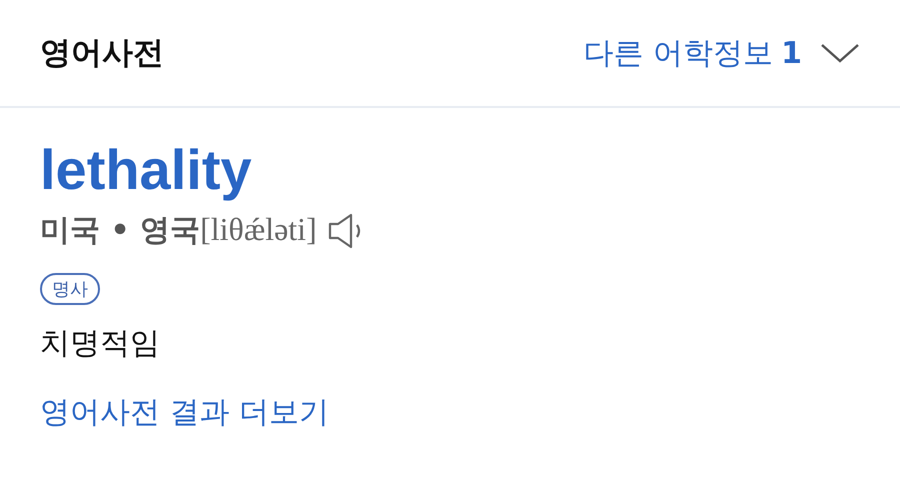 This screenshot has width=900, height=494. What do you see at coordinates (102, 53) in the screenshot?
I see `section-title: 영어사전` at bounding box center [102, 53].